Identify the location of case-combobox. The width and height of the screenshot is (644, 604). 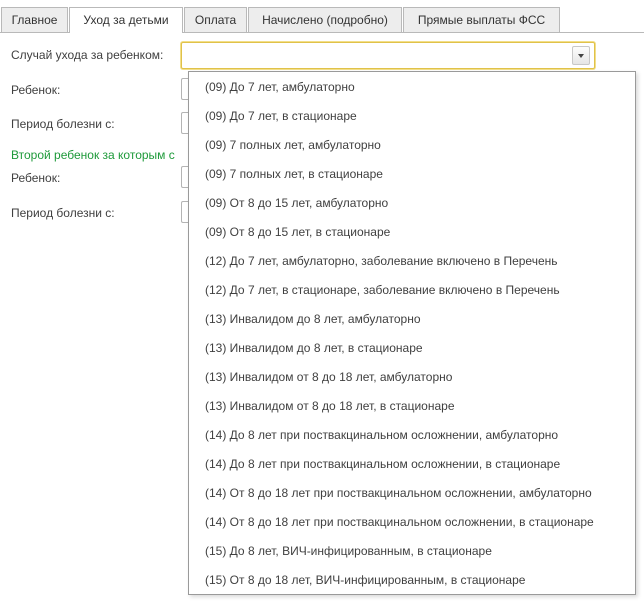
(388, 55).